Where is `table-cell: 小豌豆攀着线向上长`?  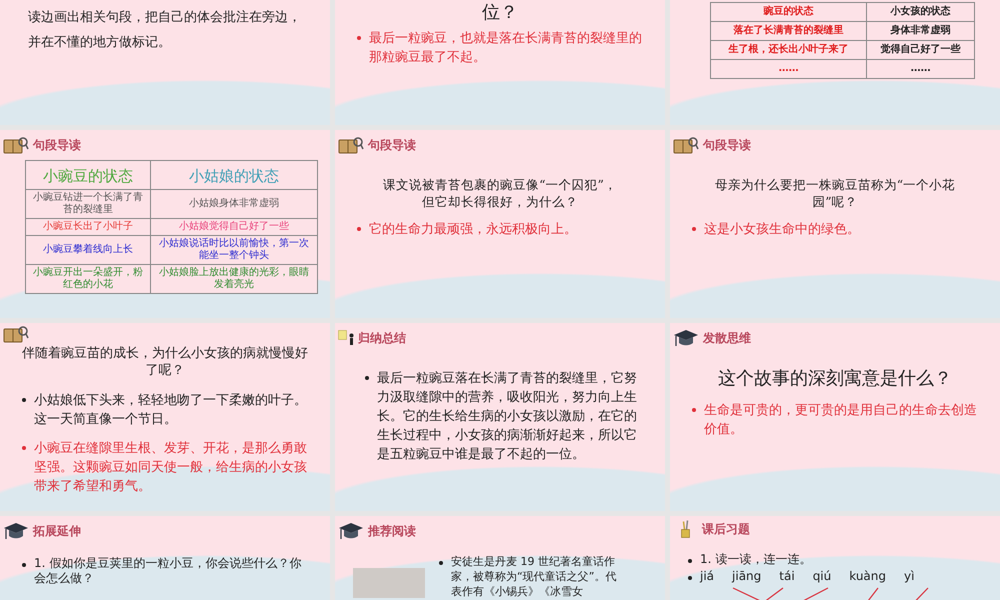 table-cell: 小豌豆攀着线向上长 is located at coordinates (88, 250).